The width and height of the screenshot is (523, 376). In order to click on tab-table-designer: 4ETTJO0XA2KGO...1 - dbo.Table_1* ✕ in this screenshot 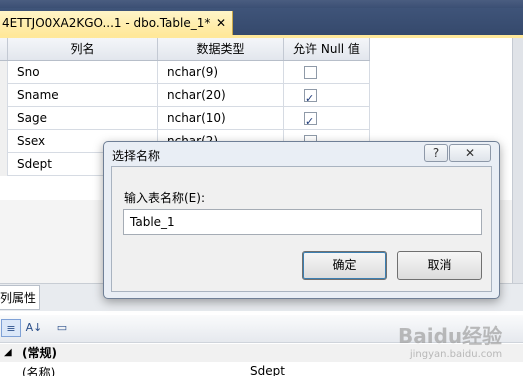, I will do `click(116, 23)`.